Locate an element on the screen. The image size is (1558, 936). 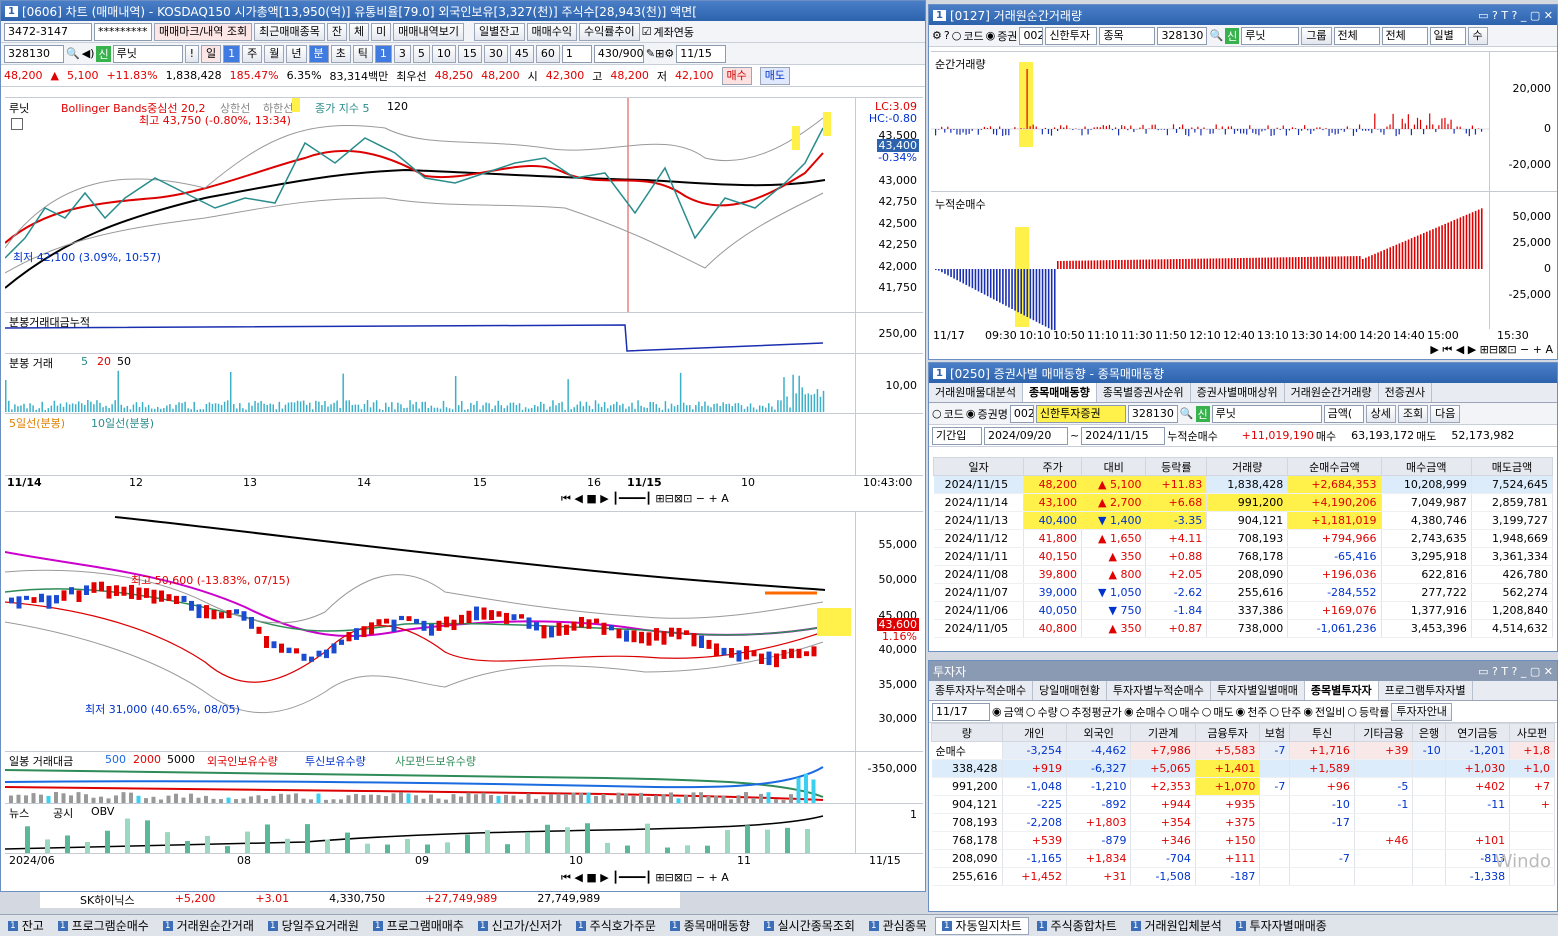
tab-volume-profile: 거래원매물대분석 is located at coordinates (976, 392).